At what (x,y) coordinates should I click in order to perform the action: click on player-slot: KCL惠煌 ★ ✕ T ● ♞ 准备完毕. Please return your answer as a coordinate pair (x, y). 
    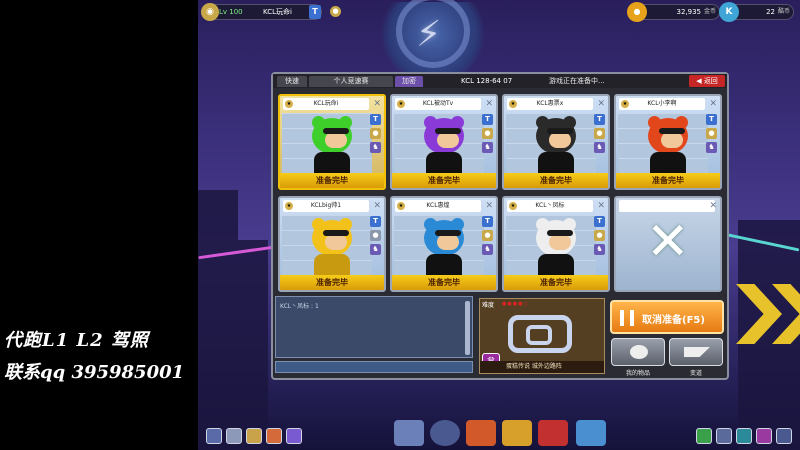
    Looking at the image, I should click on (444, 244).